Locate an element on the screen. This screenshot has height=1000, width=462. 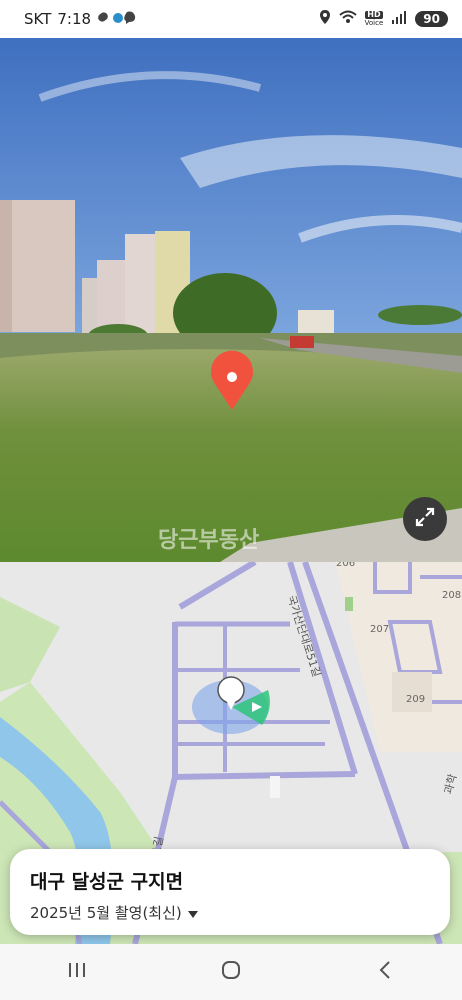
battery-indicator: 90 is located at coordinates (431, 19).